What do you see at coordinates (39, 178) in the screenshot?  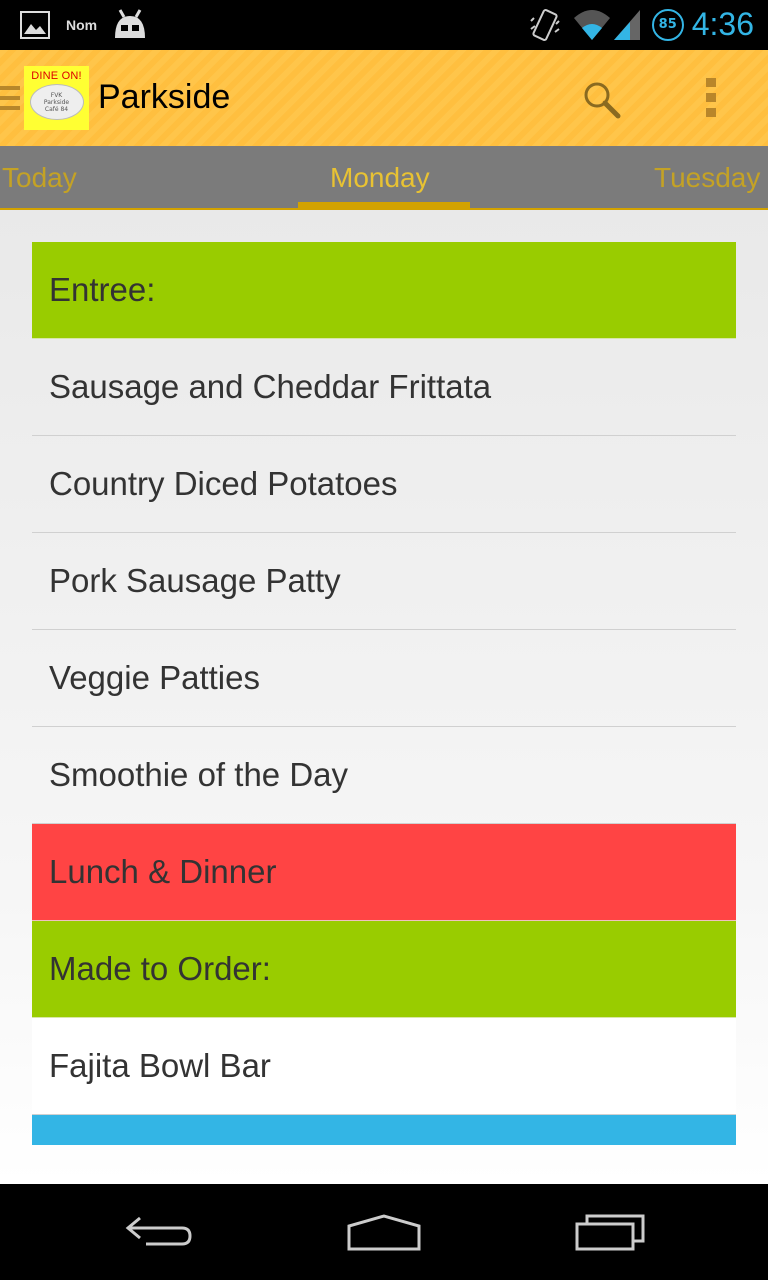 I see `tab-today: Today` at bounding box center [39, 178].